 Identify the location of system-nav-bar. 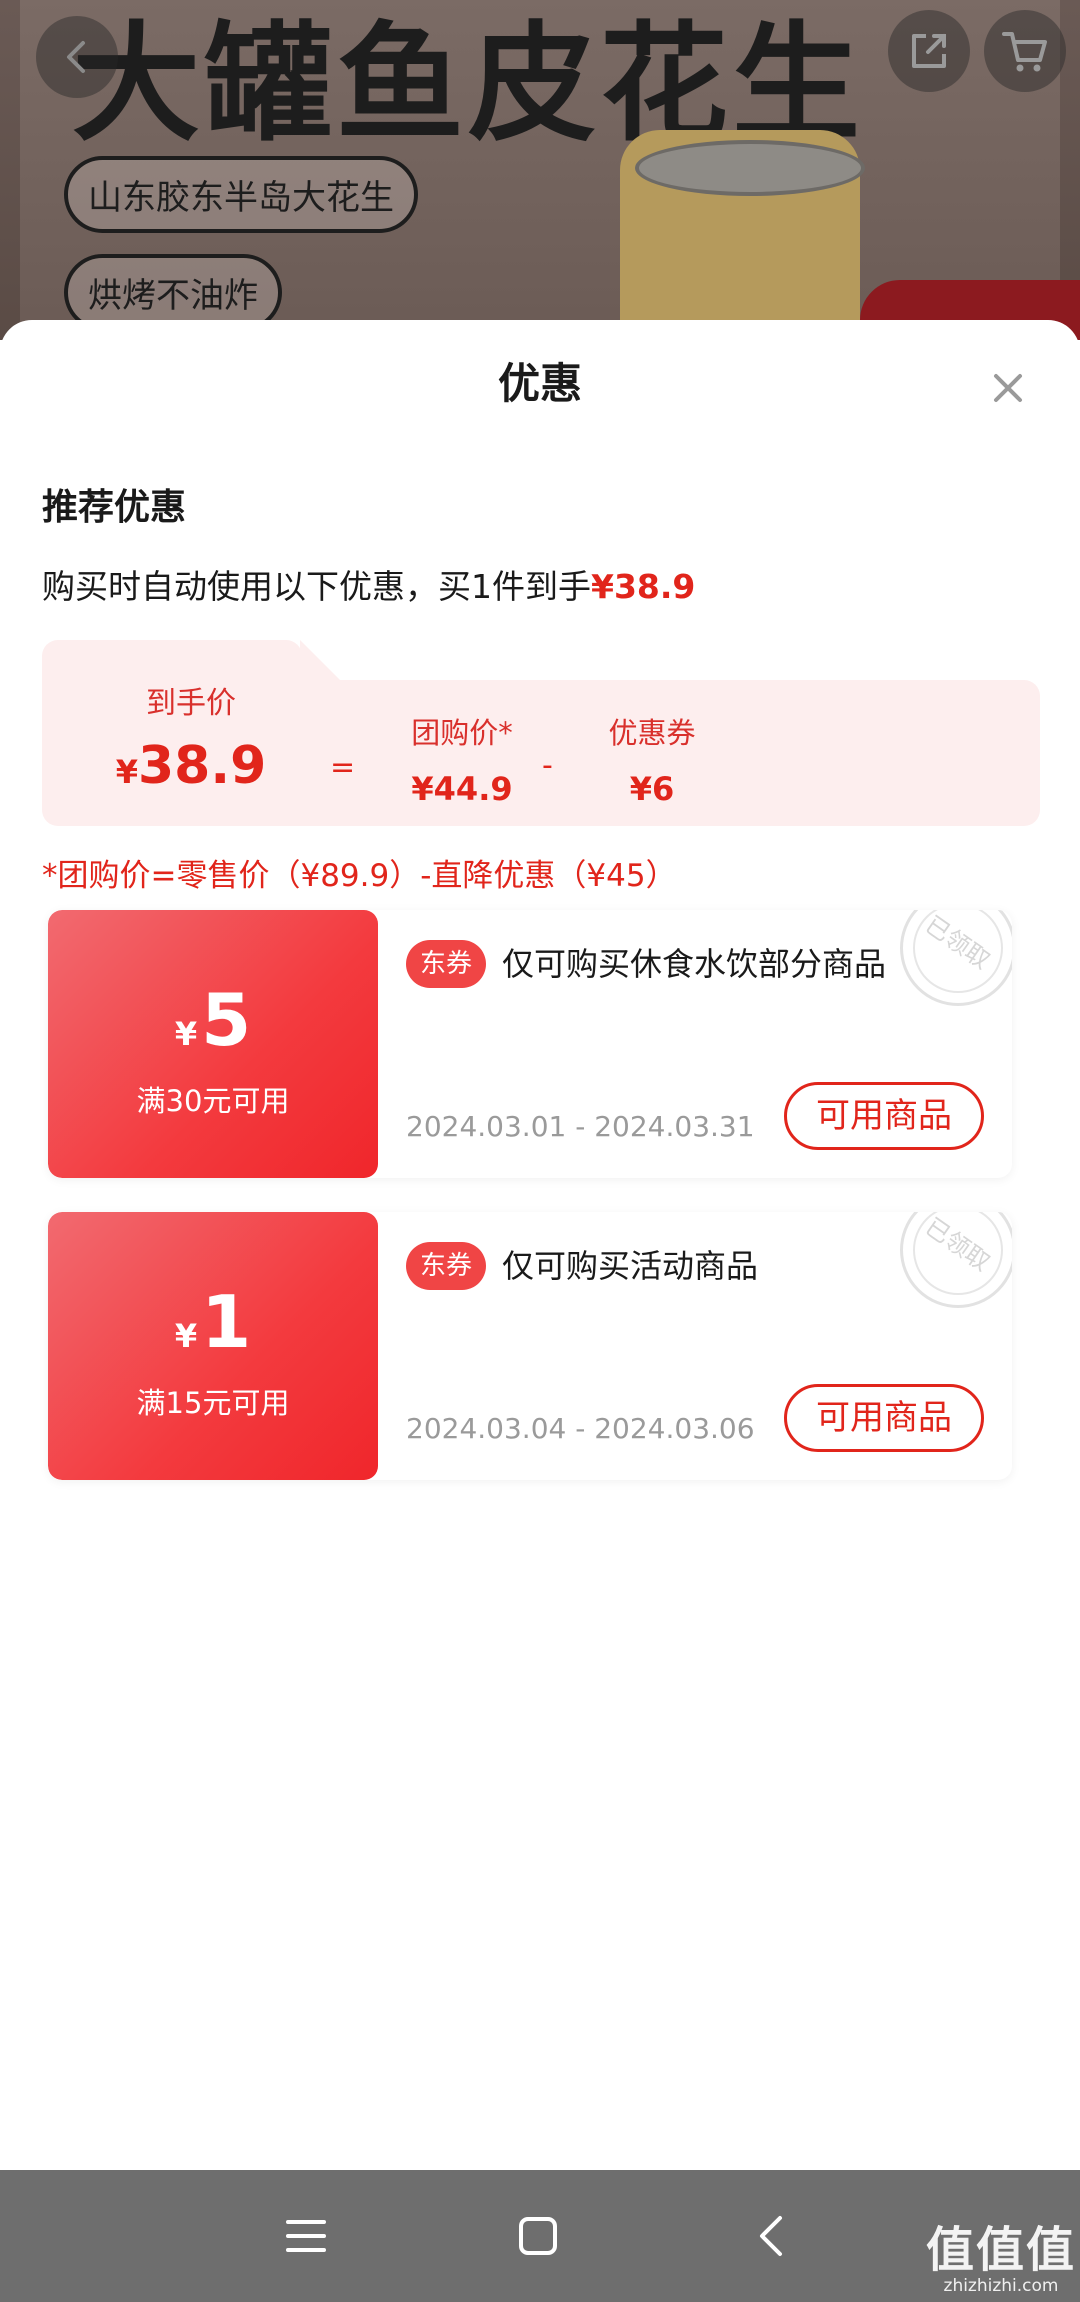
(540, 2236).